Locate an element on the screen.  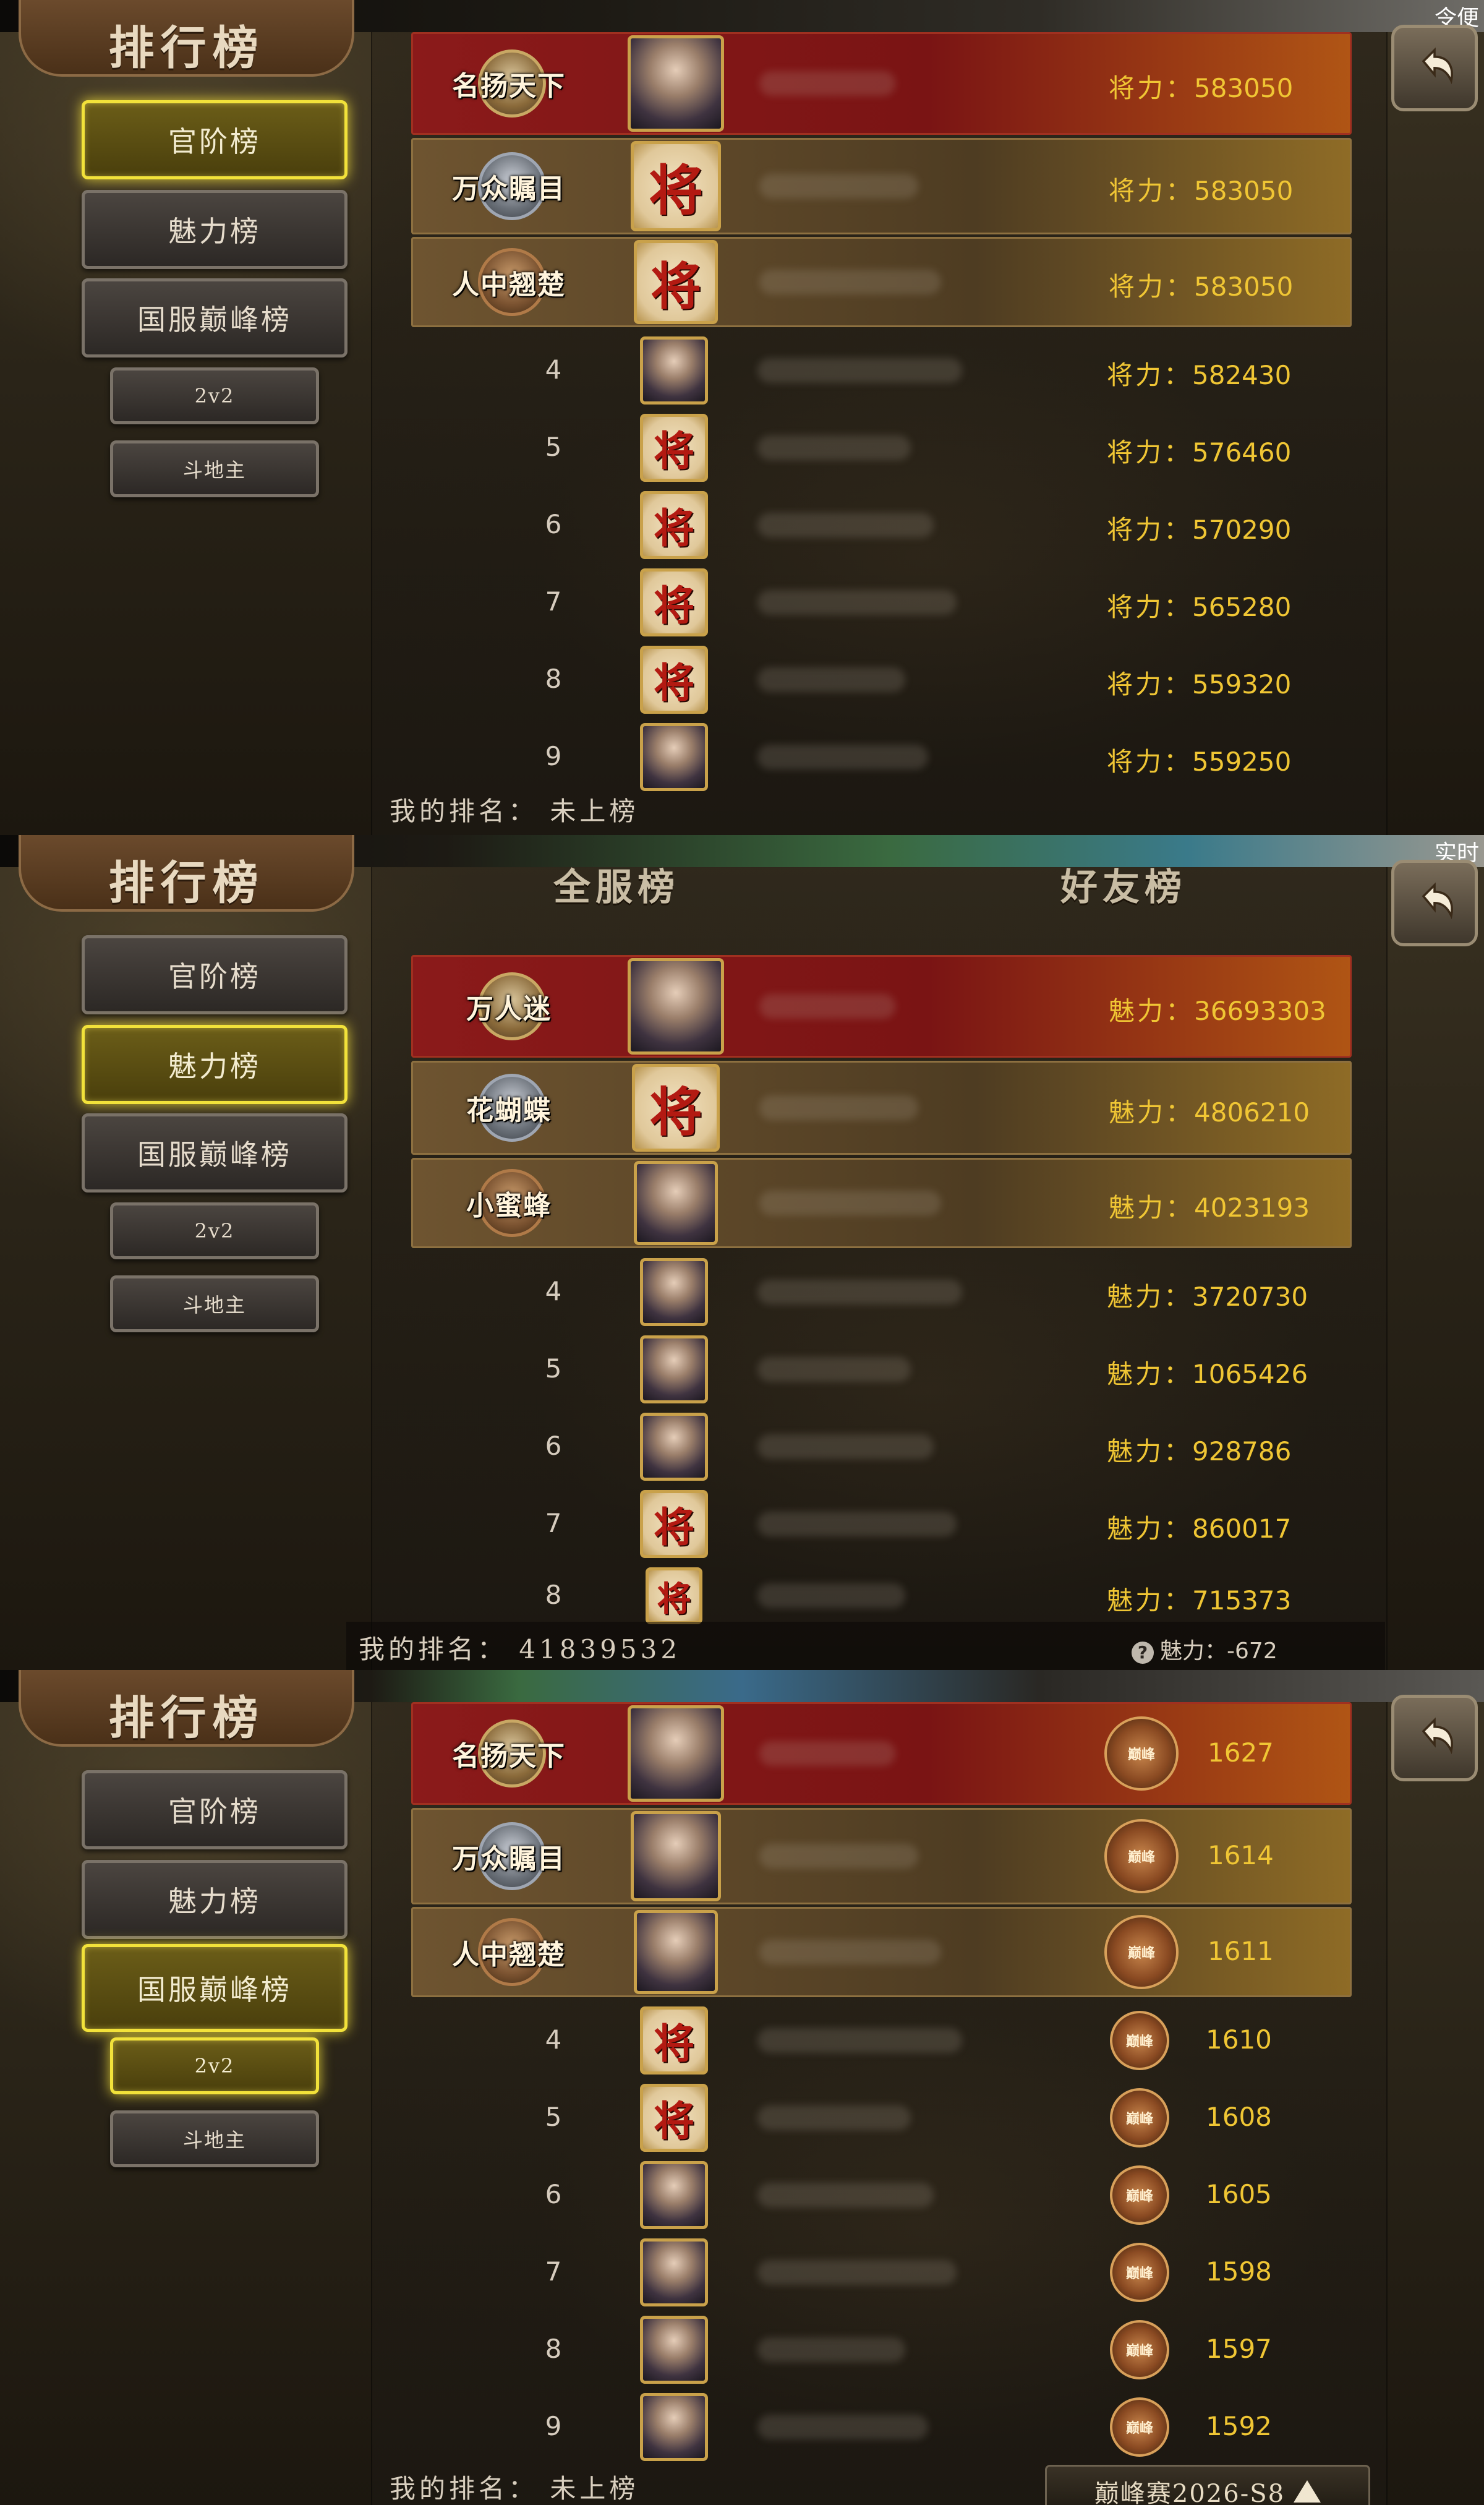
ranking-row: 人中翘楚 将 将力：583050 is located at coordinates (881, 282).